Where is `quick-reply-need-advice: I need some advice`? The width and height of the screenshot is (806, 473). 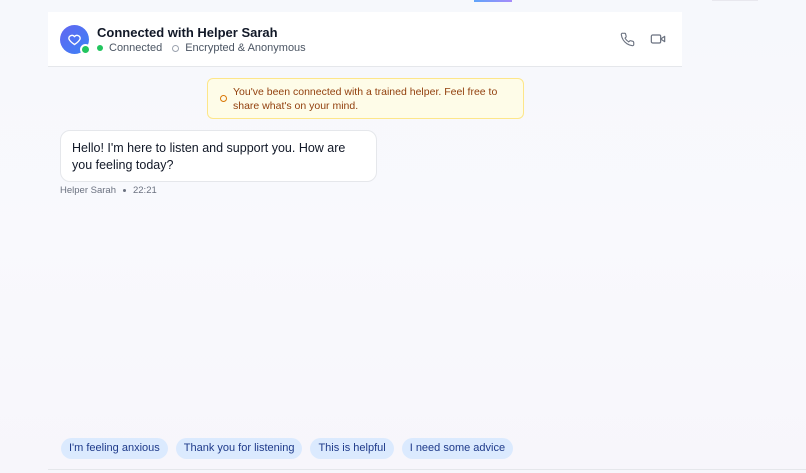
quick-reply-need-advice: I need some advice is located at coordinates (457, 448).